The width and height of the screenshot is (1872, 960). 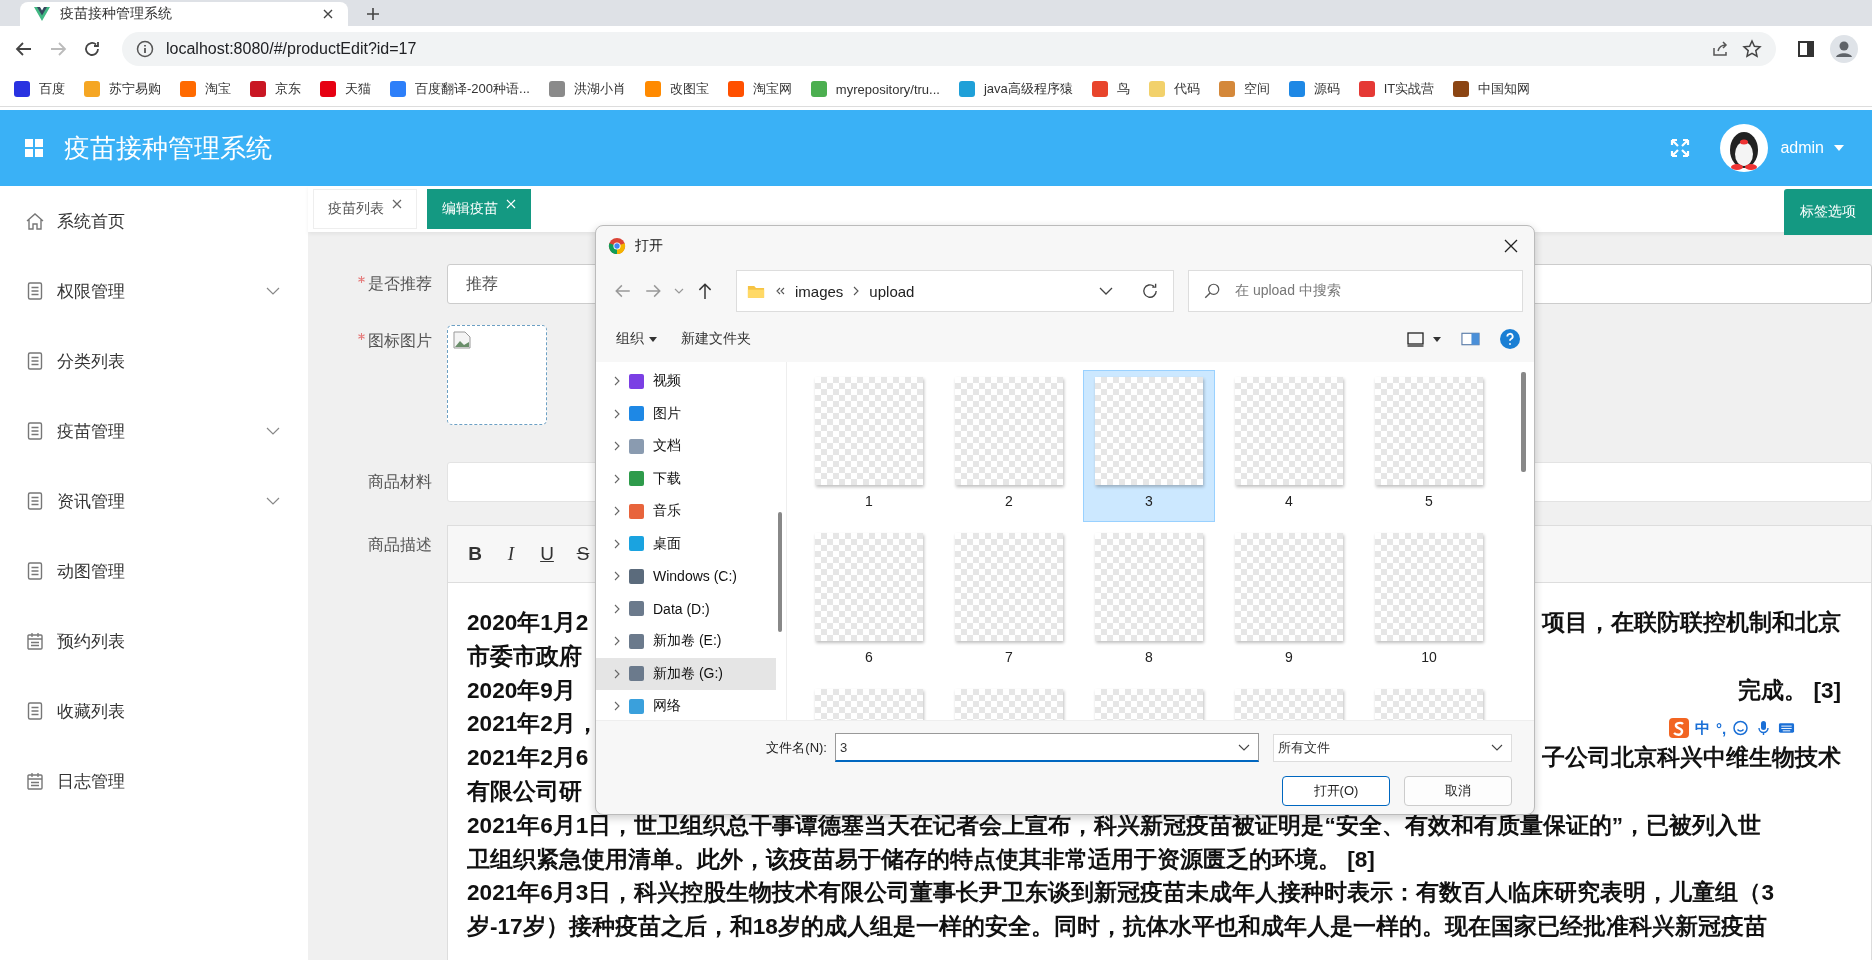 I want to click on navigation-item: 文档, so click(x=691, y=446).